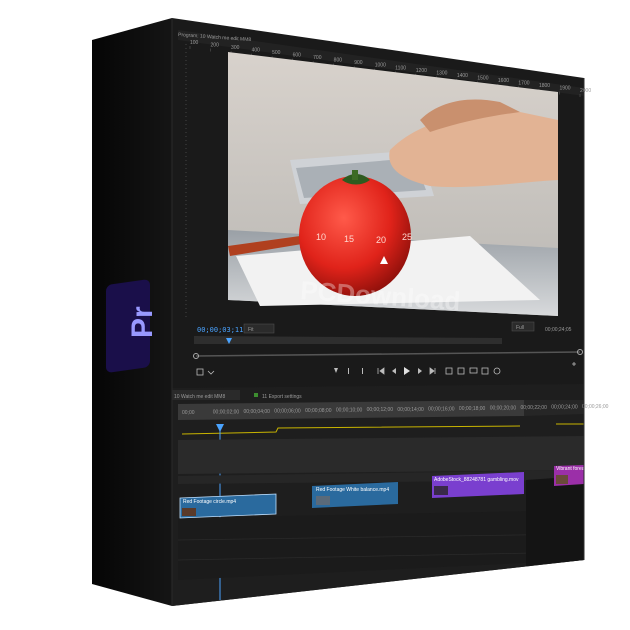 The height and width of the screenshot is (630, 630). What do you see at coordinates (421, 71) in the screenshot?
I see `ruler-label: 1200` at bounding box center [421, 71].